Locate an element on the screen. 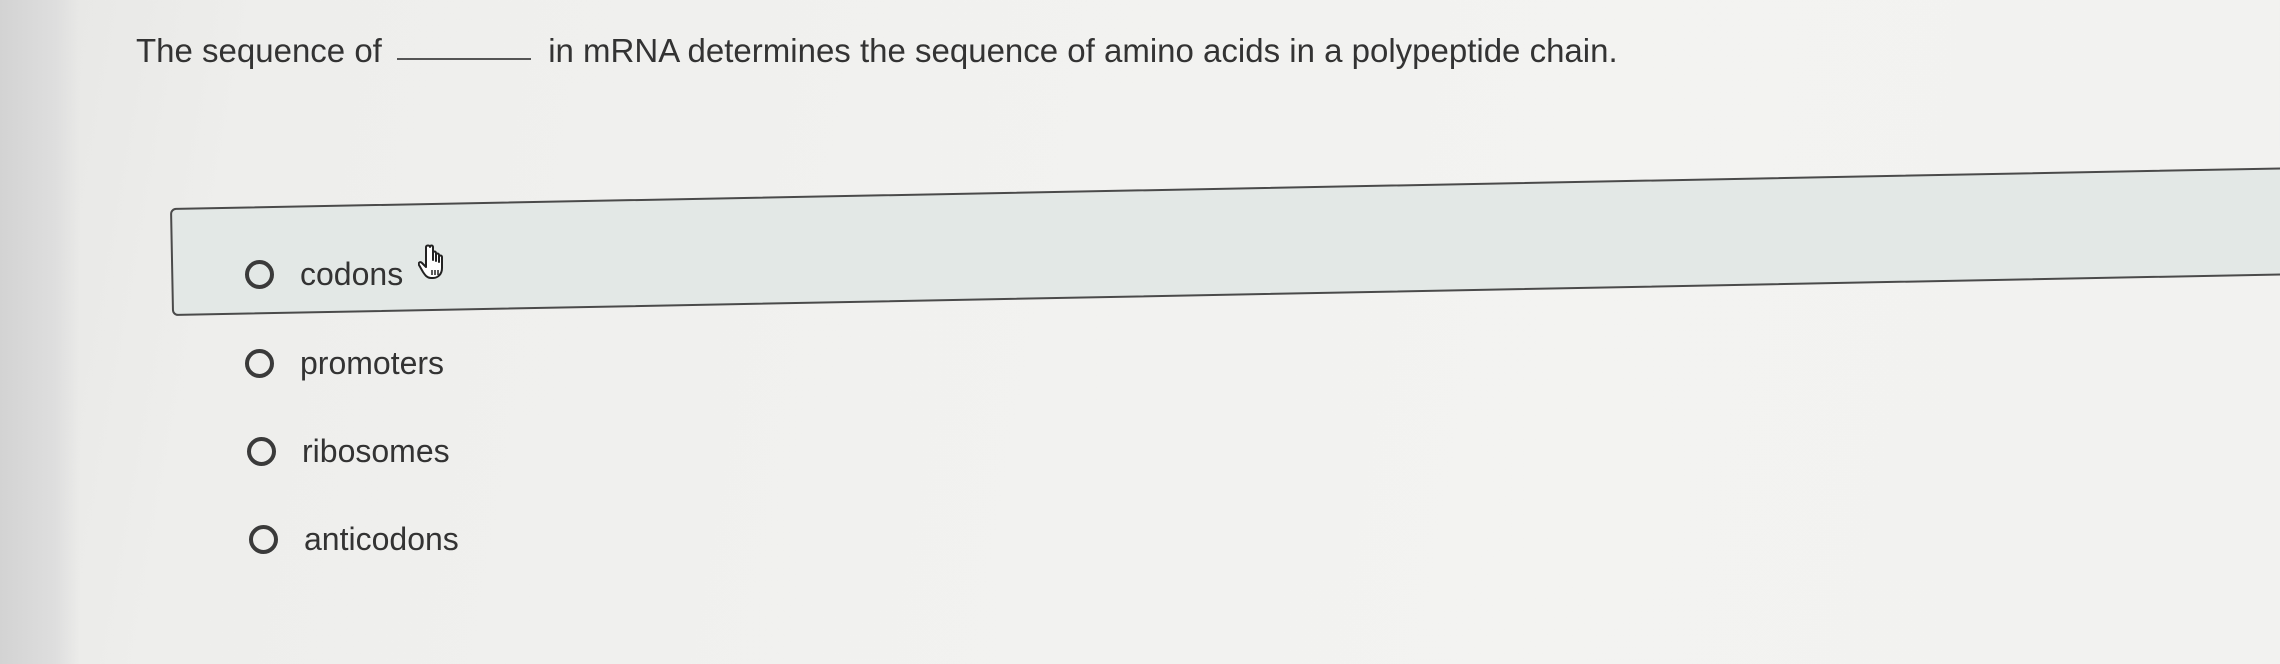  option-anticodons: anticodons is located at coordinates (354, 539).